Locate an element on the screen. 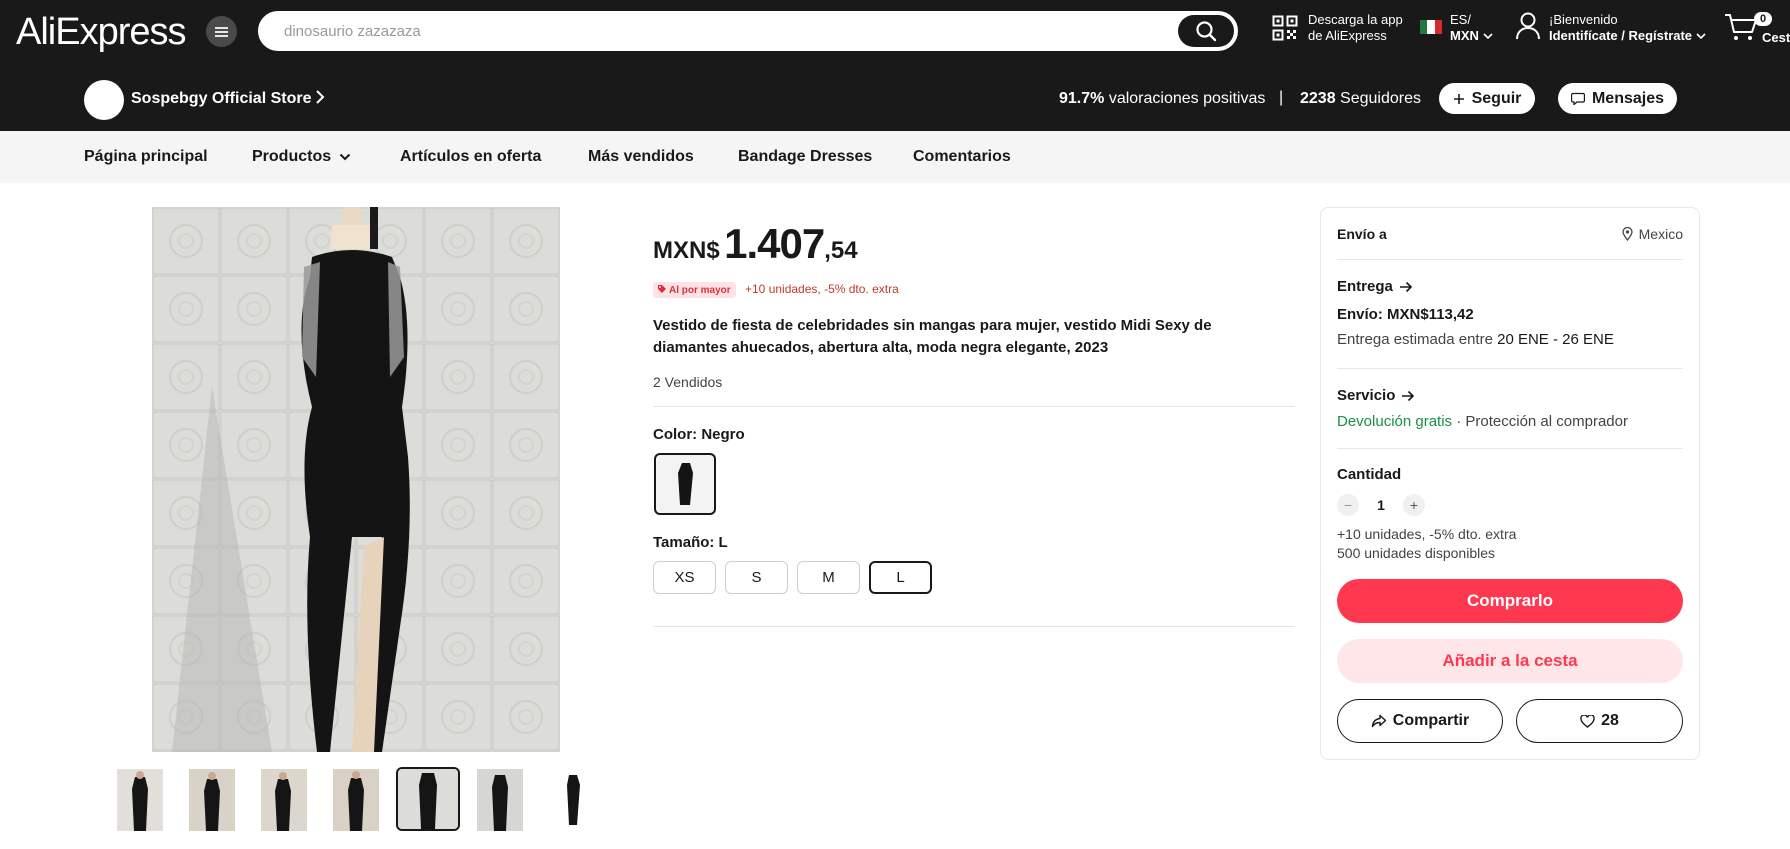 The image size is (1790, 849). dress-photo is located at coordinates (356, 479).